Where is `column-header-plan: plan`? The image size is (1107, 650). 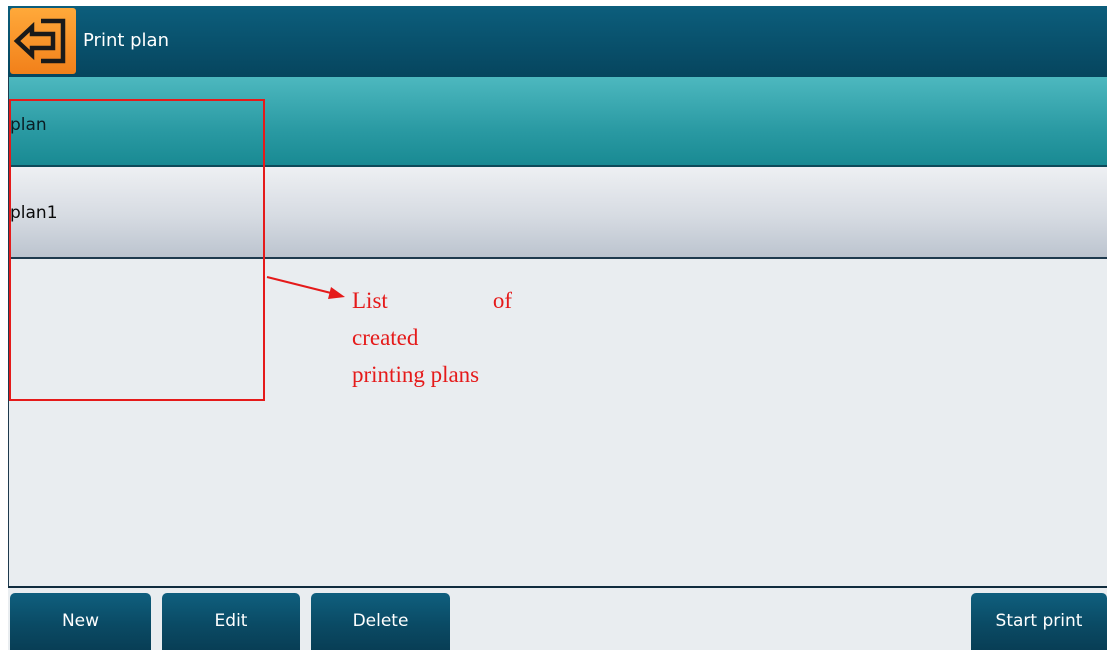 column-header-plan: plan is located at coordinates (28, 125).